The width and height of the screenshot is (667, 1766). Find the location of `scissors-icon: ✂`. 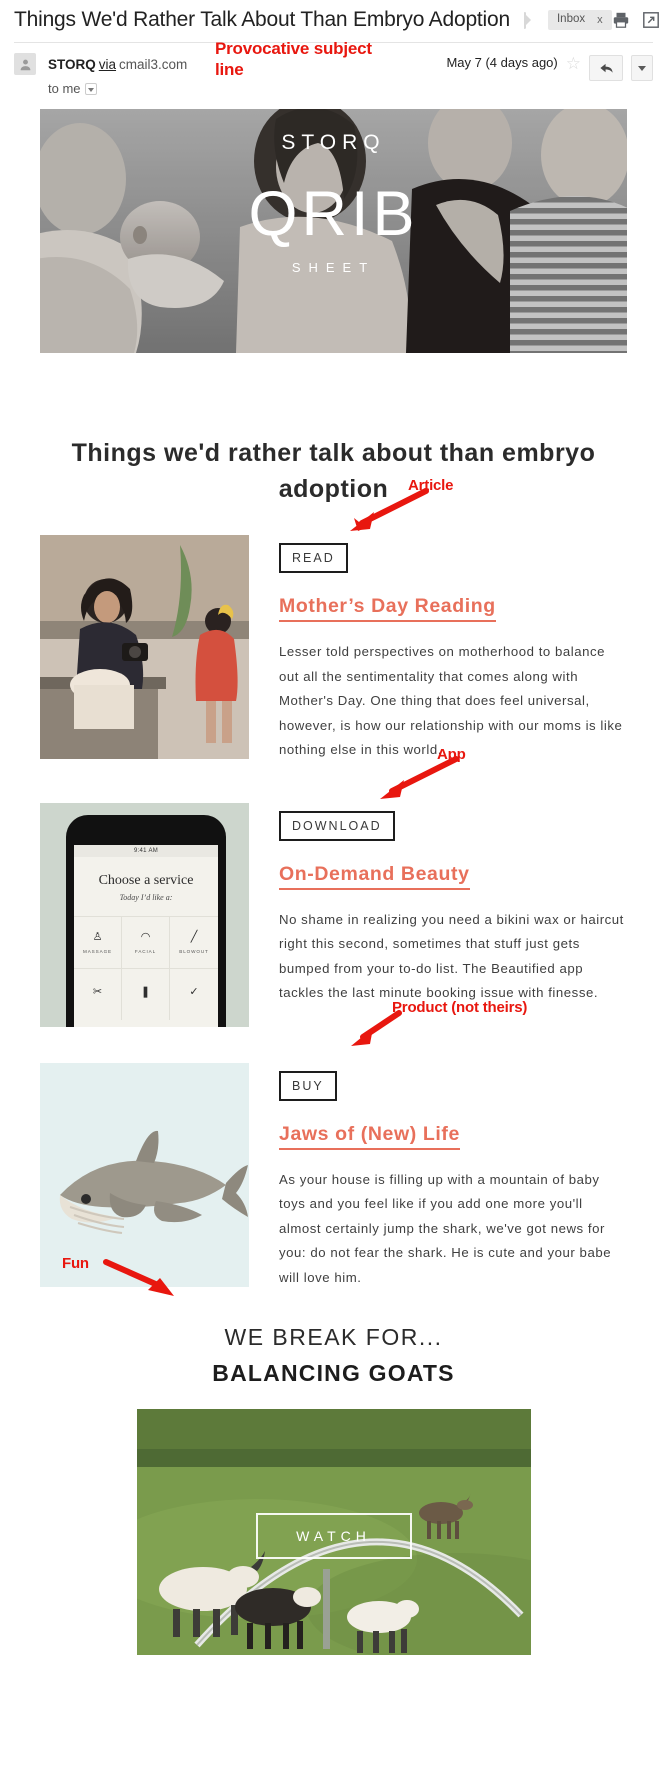

scissors-icon: ✂ is located at coordinates (97, 991).